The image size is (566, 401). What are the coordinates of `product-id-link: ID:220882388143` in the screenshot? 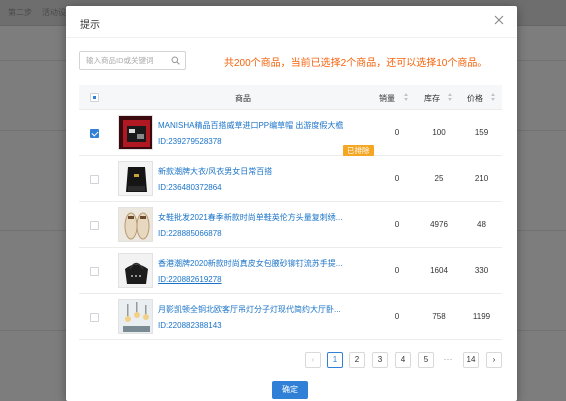 It's located at (190, 325).